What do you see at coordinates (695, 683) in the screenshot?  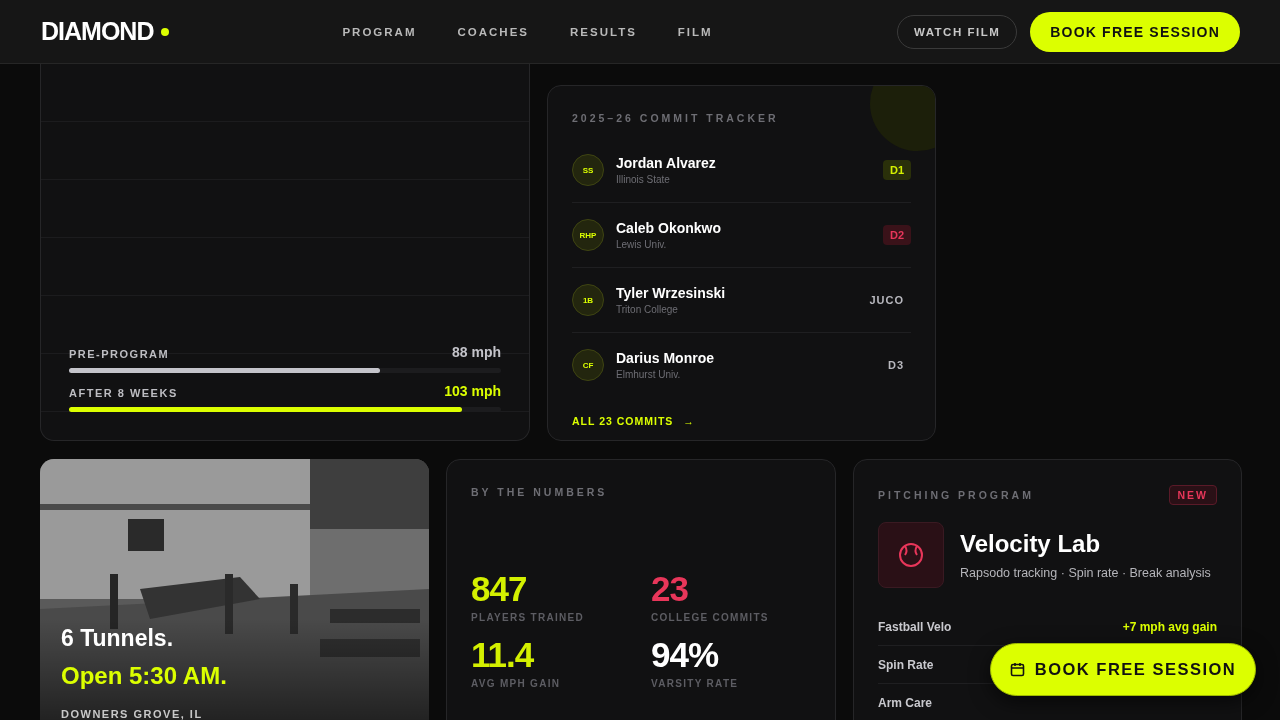 I see `stat-label: VARSITY RATE` at bounding box center [695, 683].